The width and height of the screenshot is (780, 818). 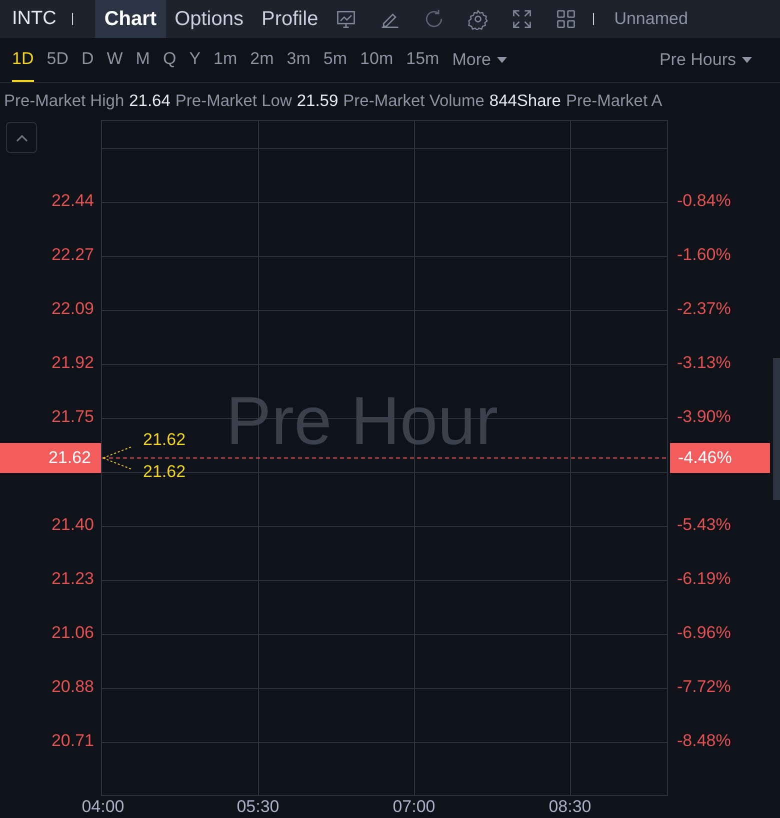 What do you see at coordinates (72, 687) in the screenshot?
I see `price-label: 20.88` at bounding box center [72, 687].